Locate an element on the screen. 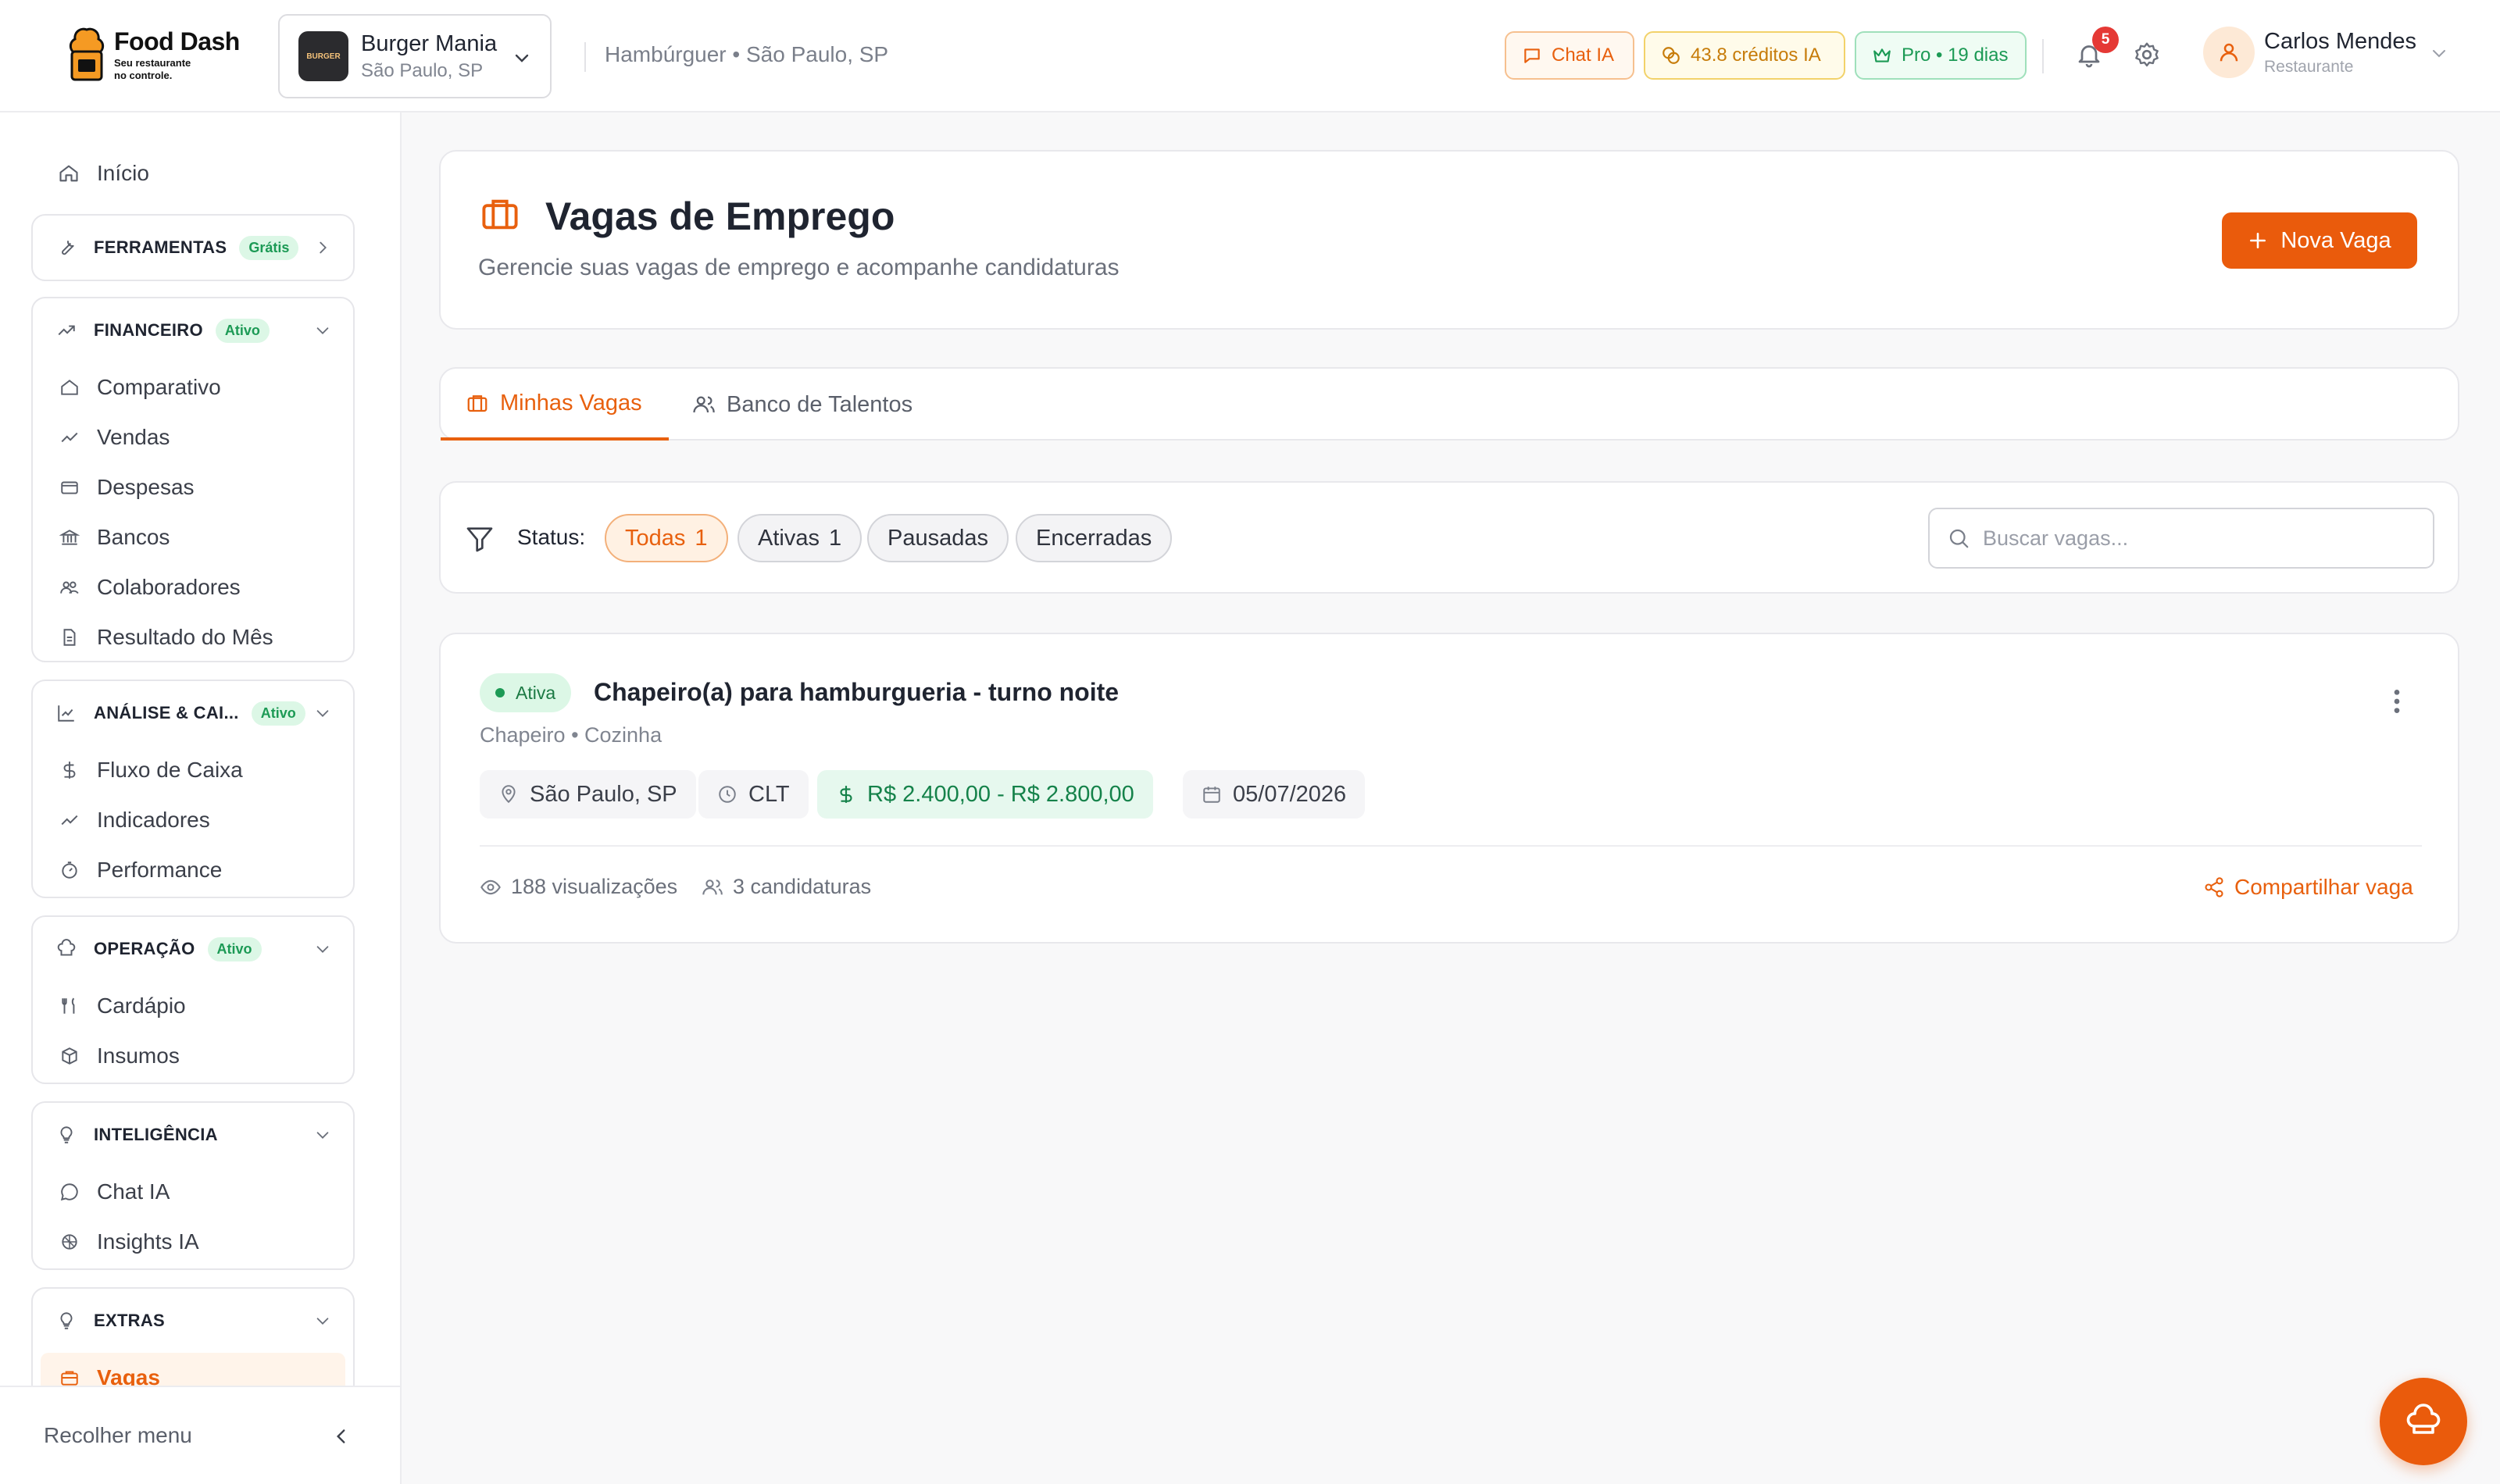 This screenshot has width=2500, height=1484. filter-chip-todas: Todas 1 is located at coordinates (666, 538).